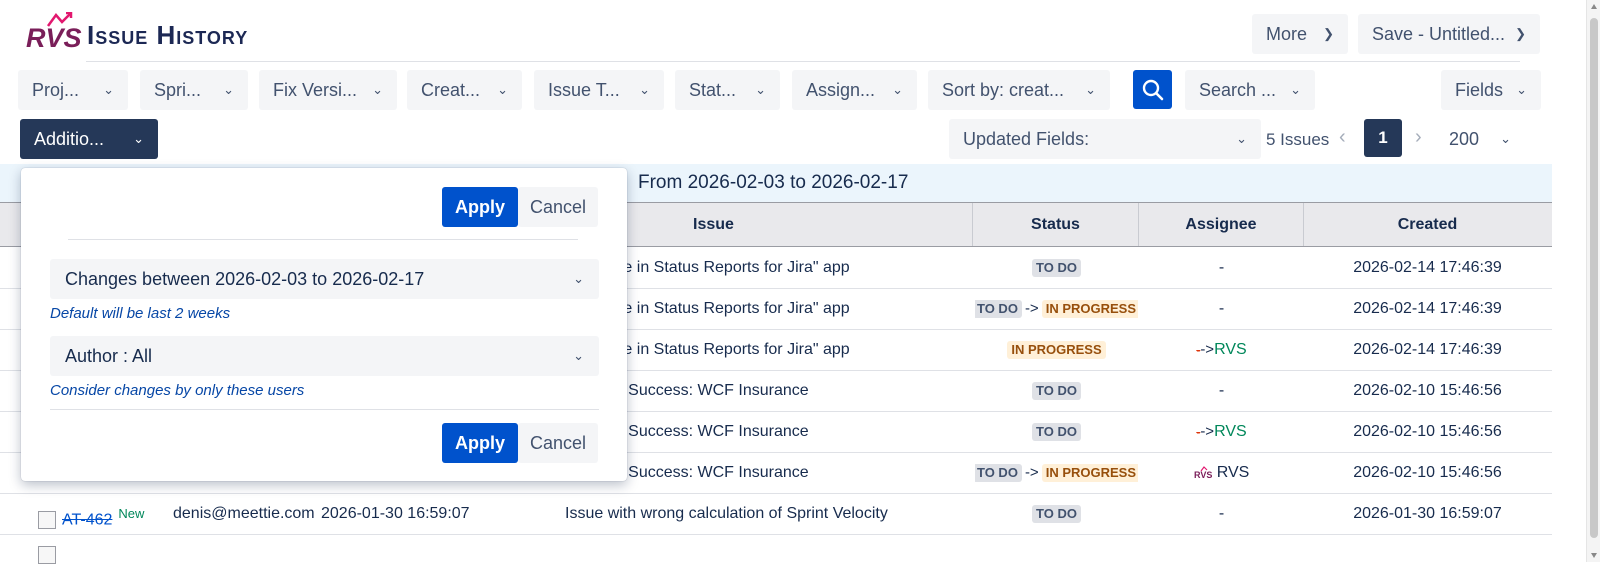 Image resolution: width=1600 pixels, height=576 pixels. What do you see at coordinates (1342, 137) in the screenshot?
I see `prev-page-icon: ‹` at bounding box center [1342, 137].